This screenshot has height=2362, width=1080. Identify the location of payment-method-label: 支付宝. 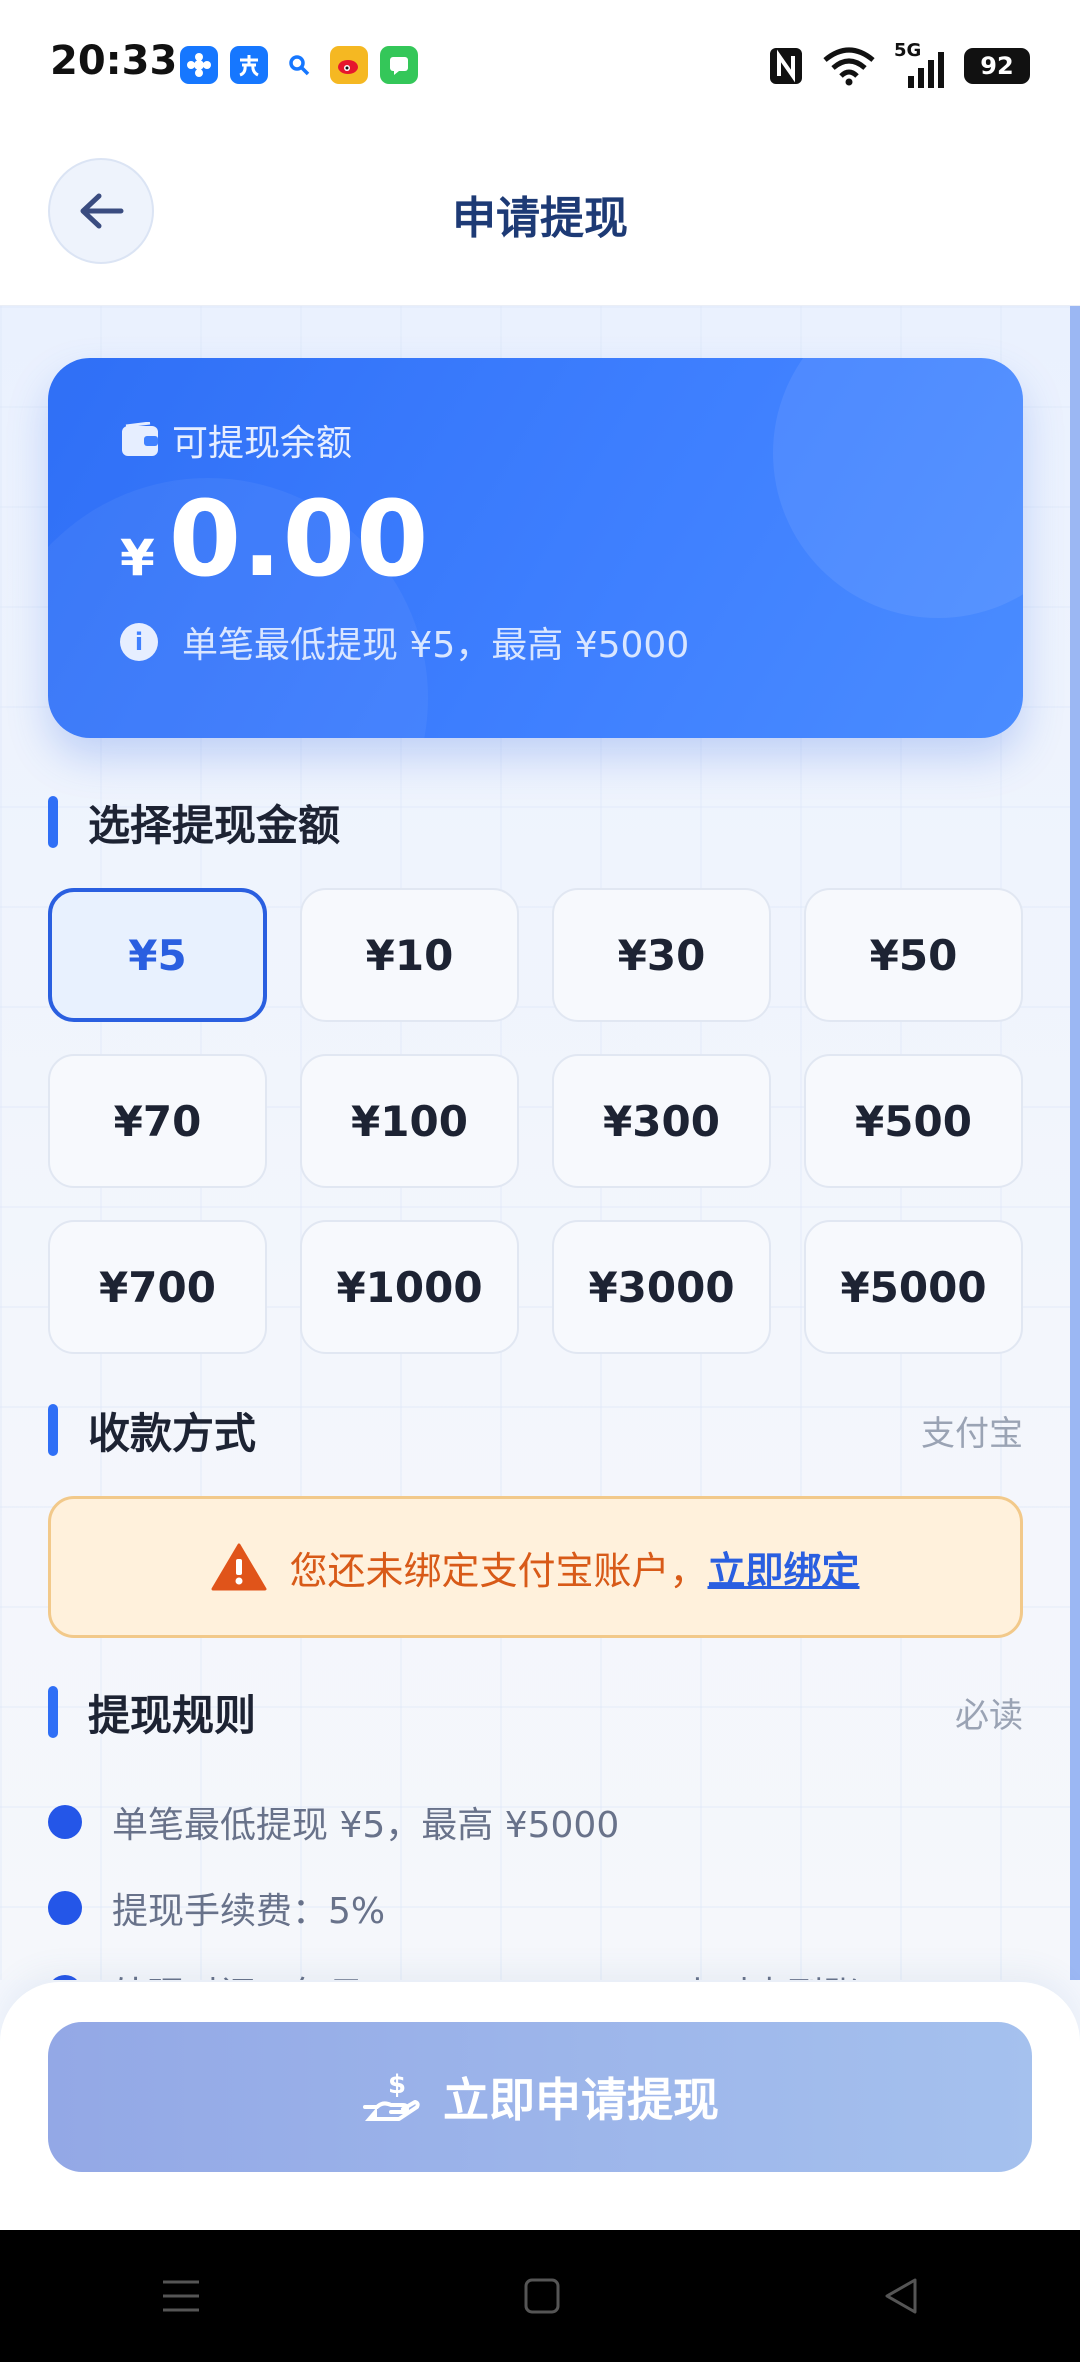
(972, 1433).